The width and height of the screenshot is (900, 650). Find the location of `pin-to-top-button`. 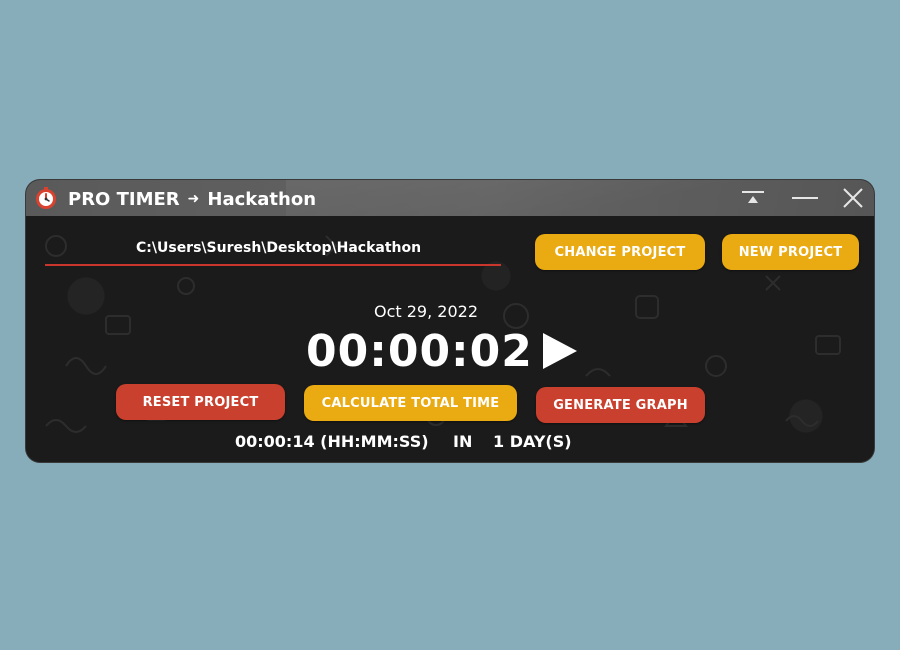

pin-to-top-button is located at coordinates (753, 198).